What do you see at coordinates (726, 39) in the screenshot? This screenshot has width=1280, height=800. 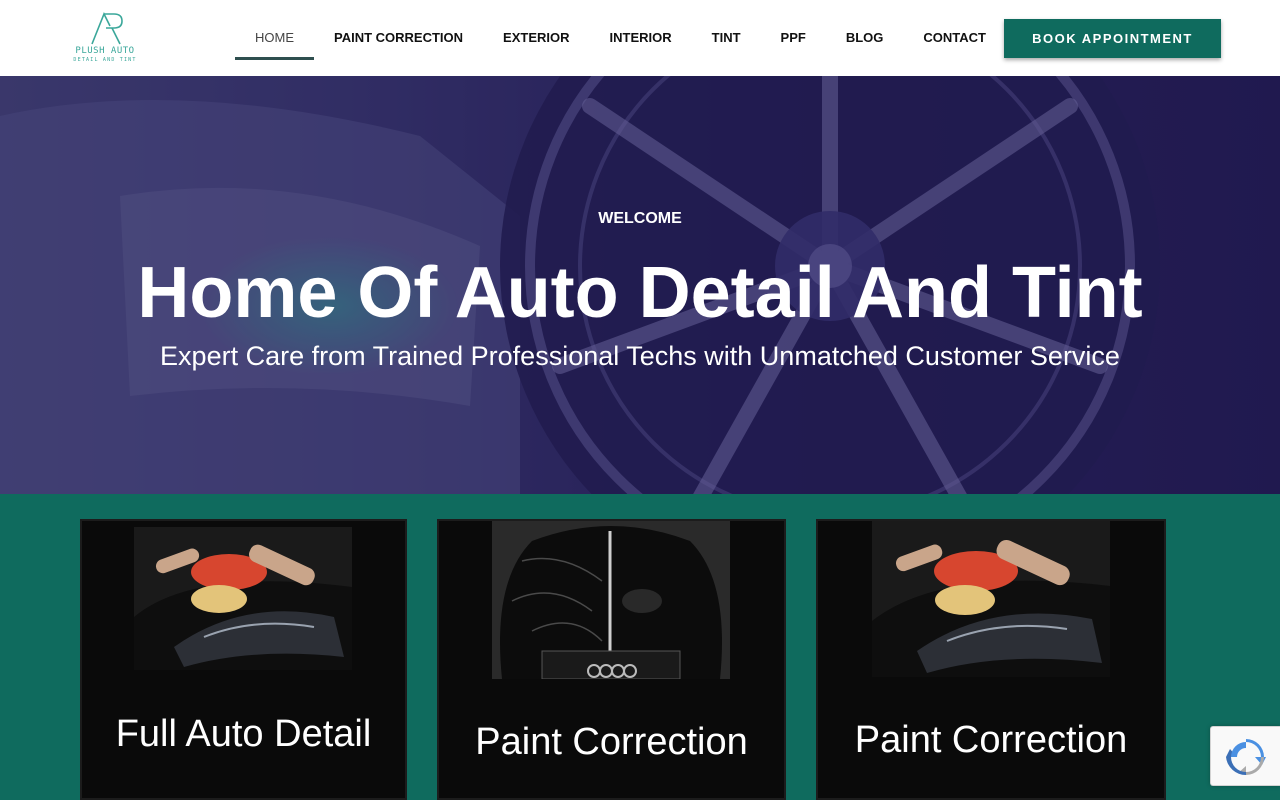 I see `nav-item-tint: TINT` at bounding box center [726, 39].